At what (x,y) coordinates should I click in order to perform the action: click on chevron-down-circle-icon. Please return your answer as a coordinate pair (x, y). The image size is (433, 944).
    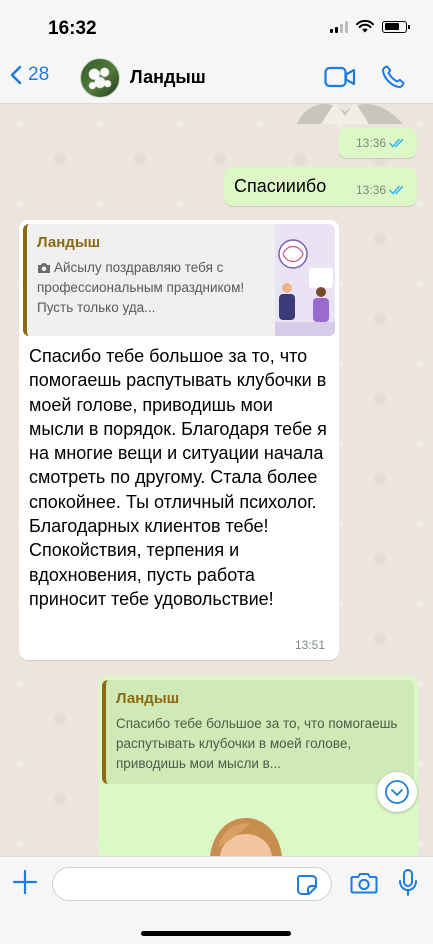
    Looking at the image, I should click on (397, 792).